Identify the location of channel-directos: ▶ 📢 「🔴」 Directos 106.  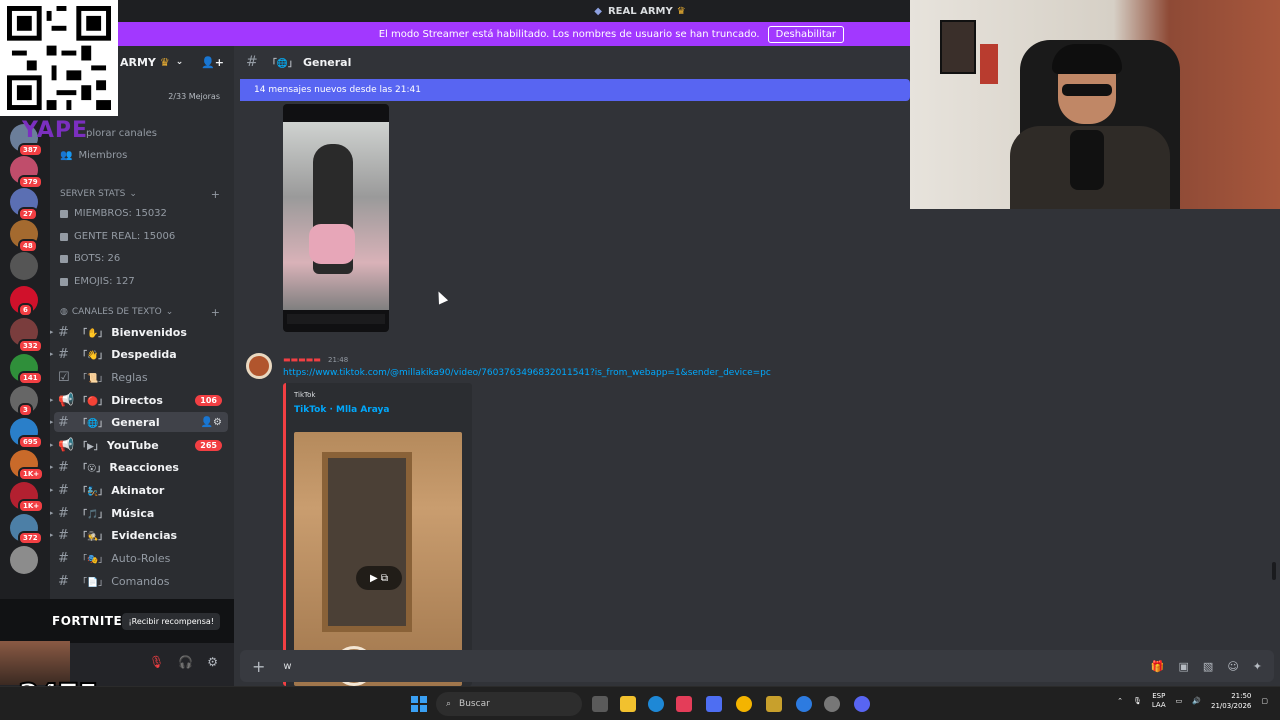
(139, 400).